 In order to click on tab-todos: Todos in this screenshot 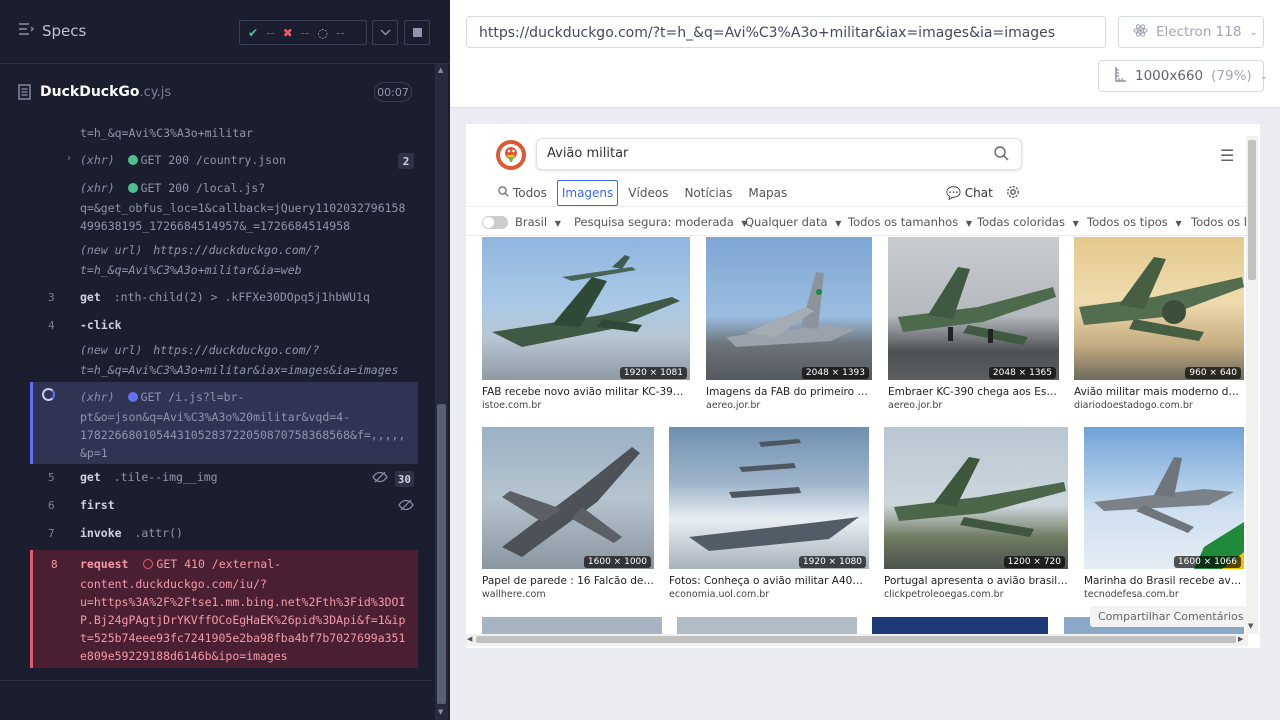, I will do `click(533, 193)`.